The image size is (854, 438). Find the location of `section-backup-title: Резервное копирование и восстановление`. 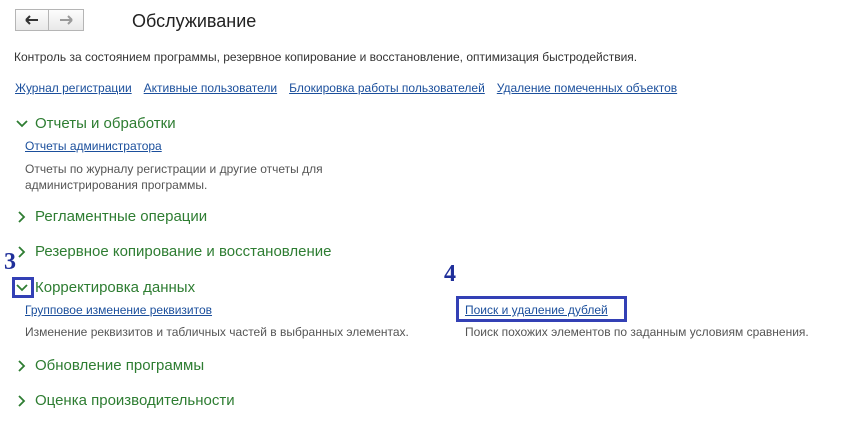

section-backup-title: Резервное копирование и восстановление is located at coordinates (183, 251).